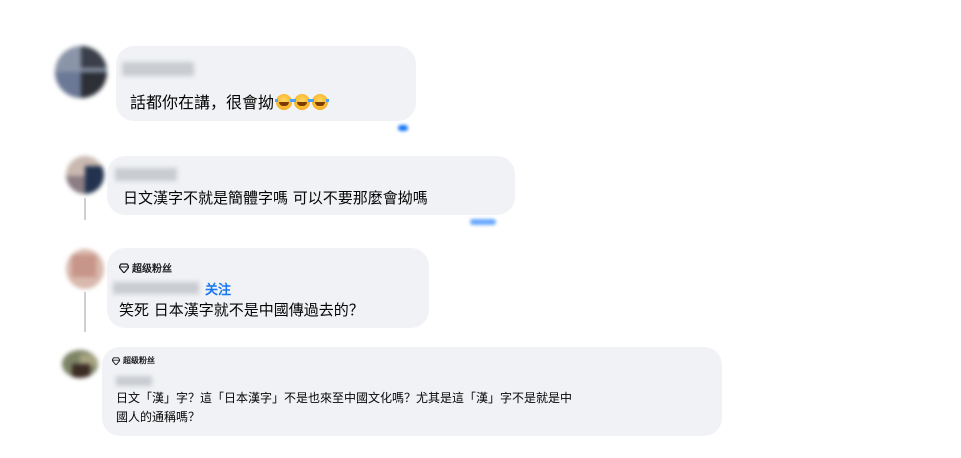 Image resolution: width=961 pixels, height=458 pixels. I want to click on comment-bubble: 日文漢字不就是簡體字嗎 可以不要那麼會拗嗎, so click(311, 185).